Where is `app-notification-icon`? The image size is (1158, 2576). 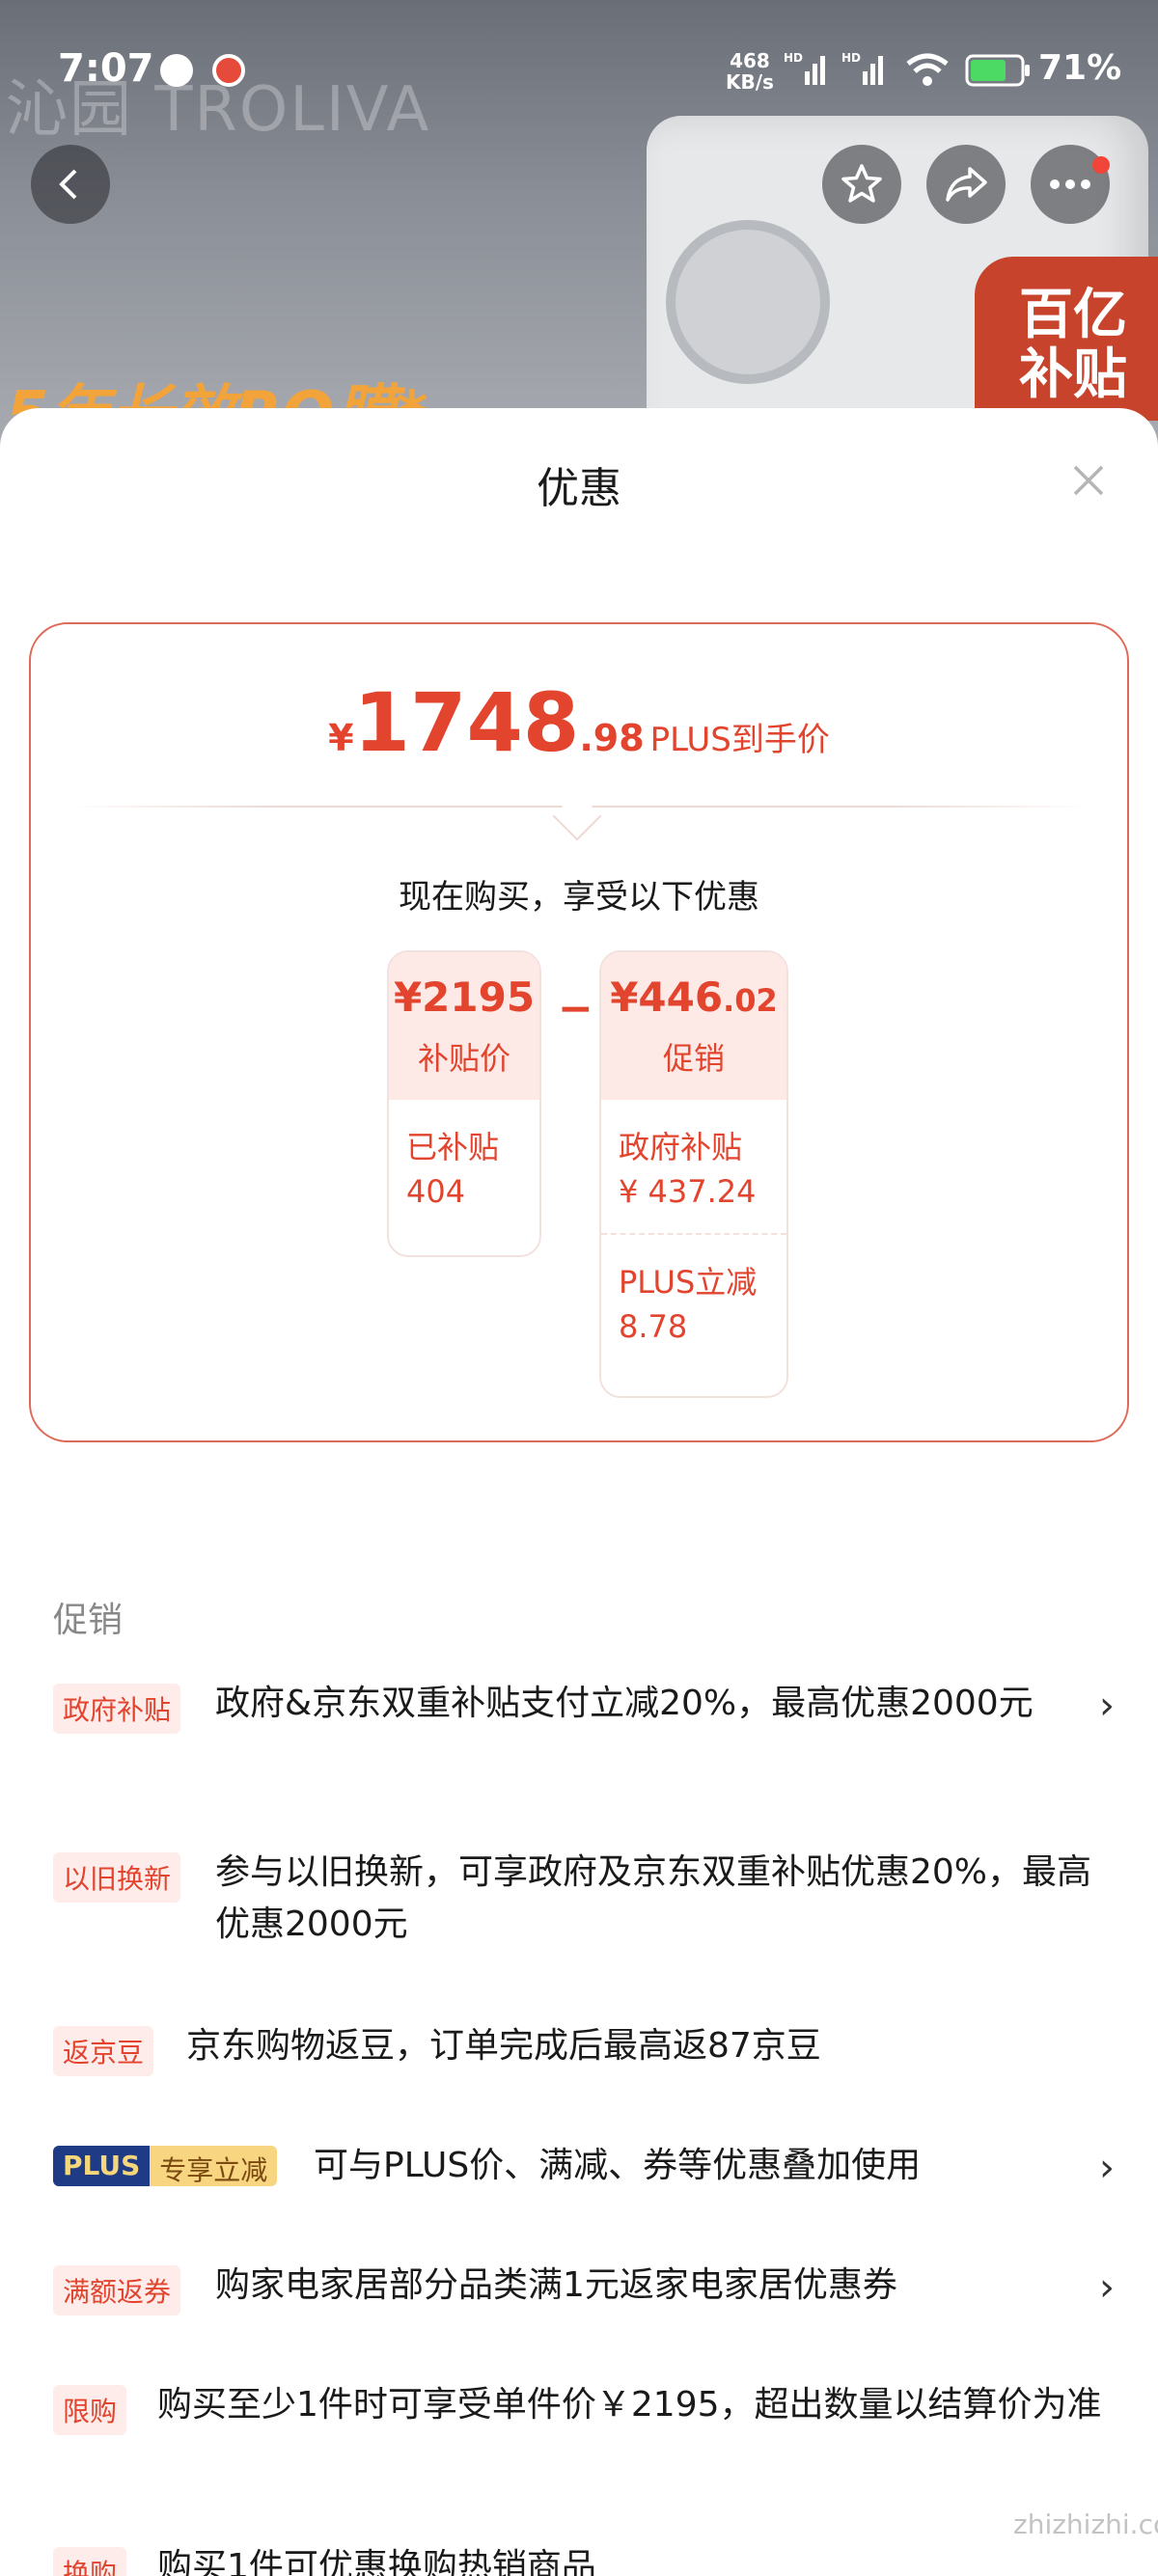 app-notification-icon is located at coordinates (176, 70).